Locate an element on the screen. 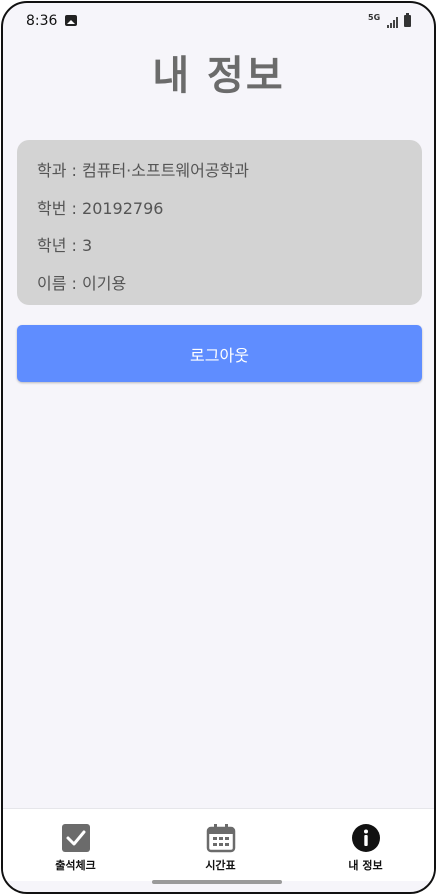 The width and height of the screenshot is (437, 895). department-value: 컴퓨터·소프트웨어공학과 is located at coordinates (166, 170).